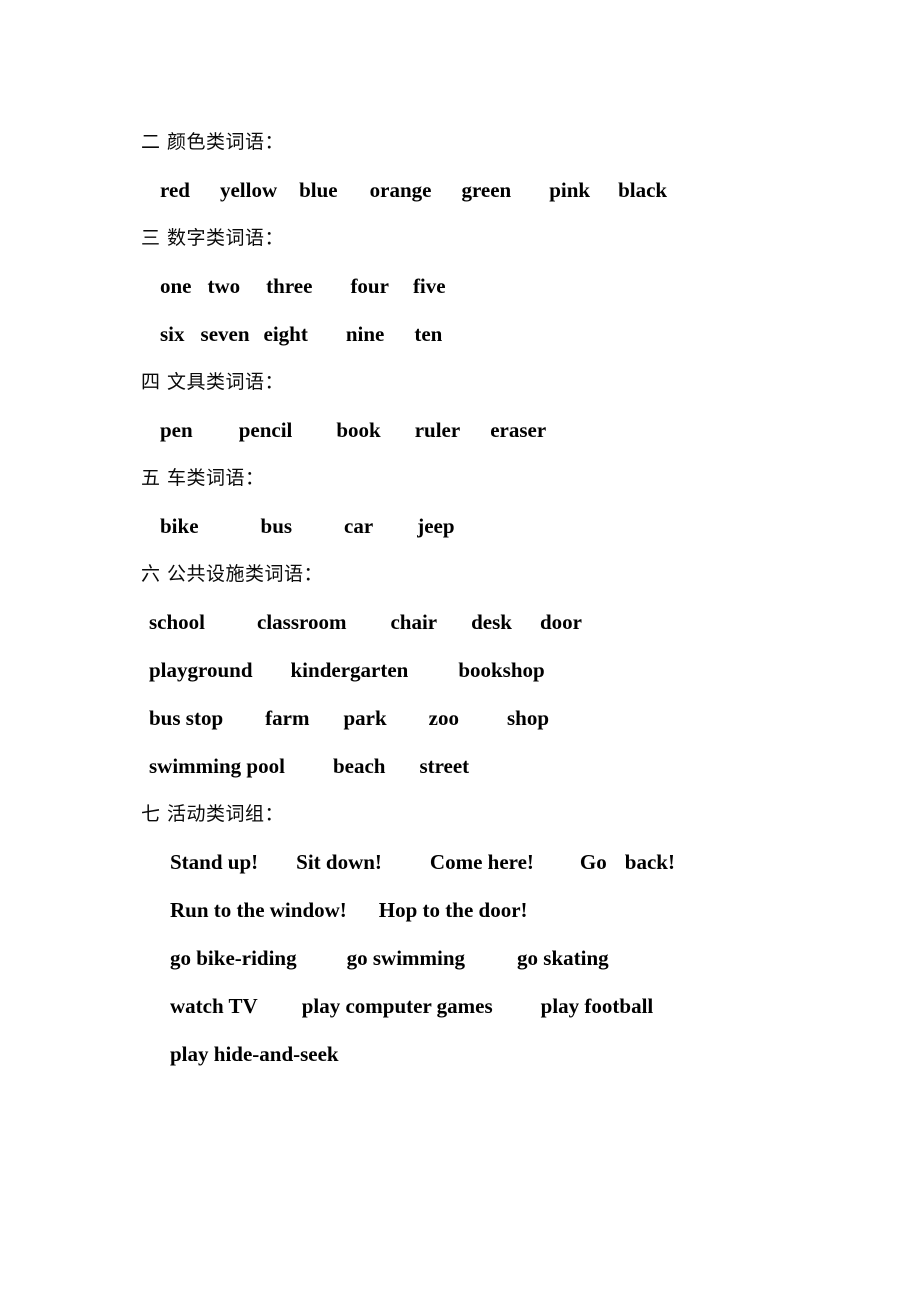 This screenshot has height=1302, width=920. I want to click on word-row: Stand up! Sit down! Come here! Go back!, so click(491, 862).